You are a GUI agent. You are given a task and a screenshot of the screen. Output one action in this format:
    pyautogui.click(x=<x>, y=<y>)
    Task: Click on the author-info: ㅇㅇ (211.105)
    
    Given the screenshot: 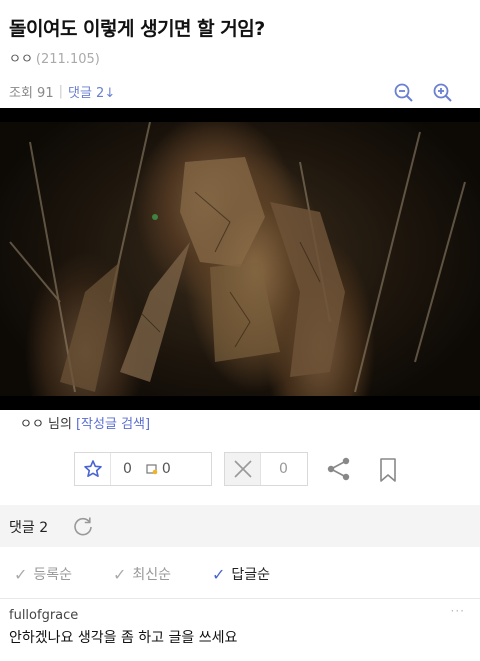 What is the action you would take?
    pyautogui.click(x=54, y=57)
    